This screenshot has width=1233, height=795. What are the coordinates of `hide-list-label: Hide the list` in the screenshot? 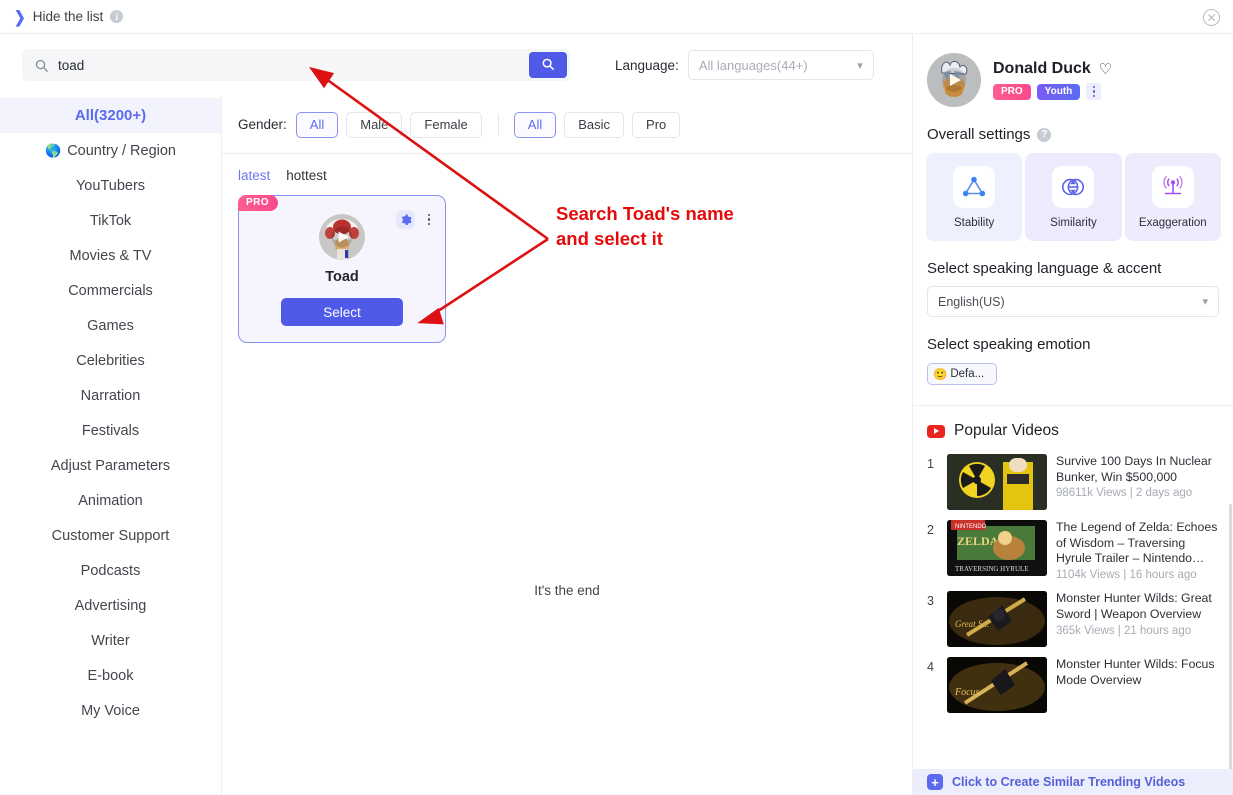 It's located at (68, 16).